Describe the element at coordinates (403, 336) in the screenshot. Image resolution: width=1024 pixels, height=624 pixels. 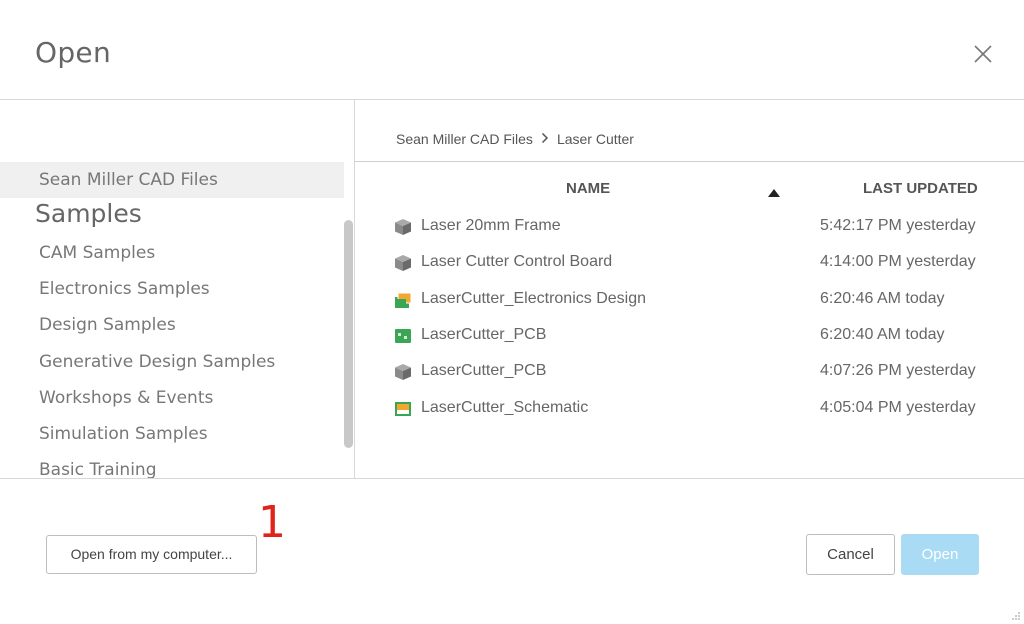
I see `pcb-icon` at that location.